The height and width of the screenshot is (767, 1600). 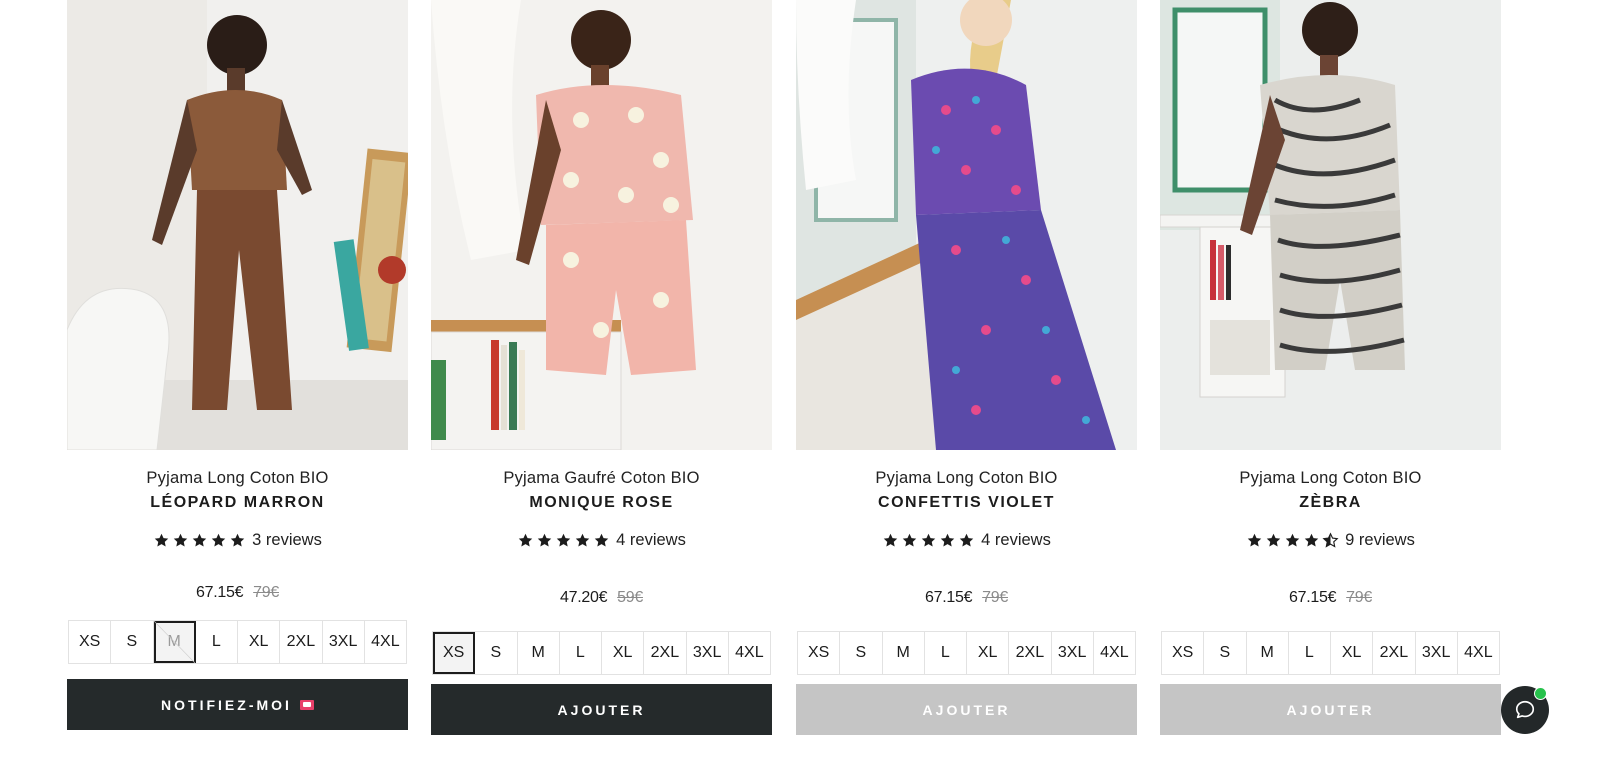 I want to click on compare-price: 59€, so click(x=630, y=597).